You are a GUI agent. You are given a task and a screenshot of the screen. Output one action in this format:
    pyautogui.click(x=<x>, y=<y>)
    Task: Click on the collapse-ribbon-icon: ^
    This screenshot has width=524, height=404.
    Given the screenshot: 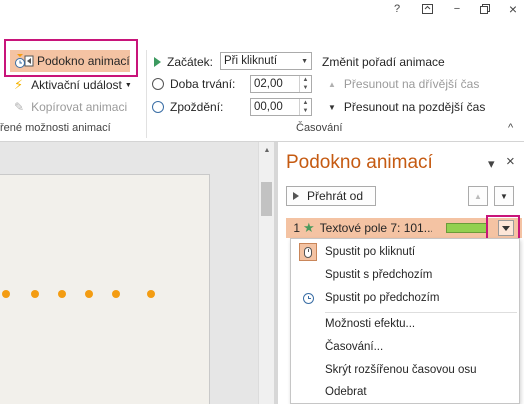 What is the action you would take?
    pyautogui.click(x=510, y=128)
    